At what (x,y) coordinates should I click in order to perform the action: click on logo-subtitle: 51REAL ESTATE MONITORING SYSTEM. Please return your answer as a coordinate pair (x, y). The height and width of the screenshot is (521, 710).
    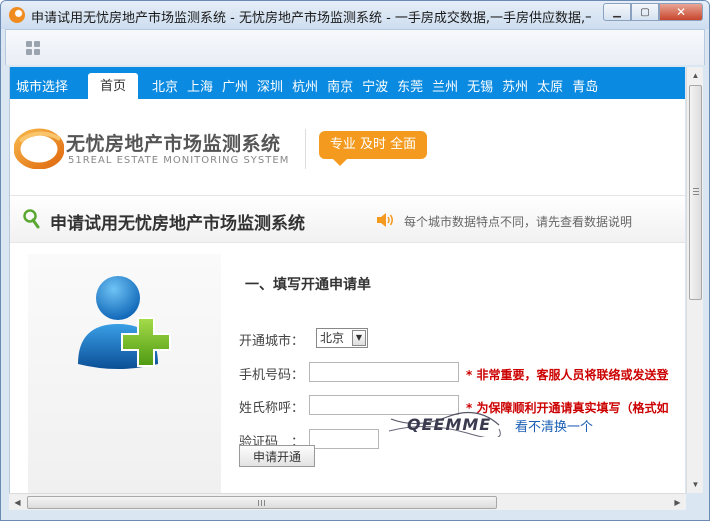
    Looking at the image, I should click on (179, 160).